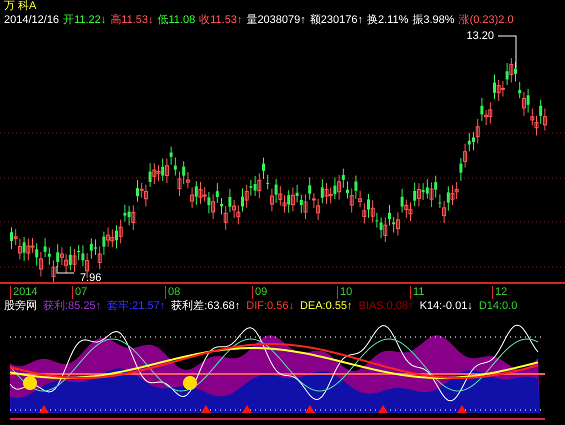 This screenshot has height=425, width=565. Describe the element at coordinates (500, 292) in the screenshot. I see `axis-label: 12` at that location.